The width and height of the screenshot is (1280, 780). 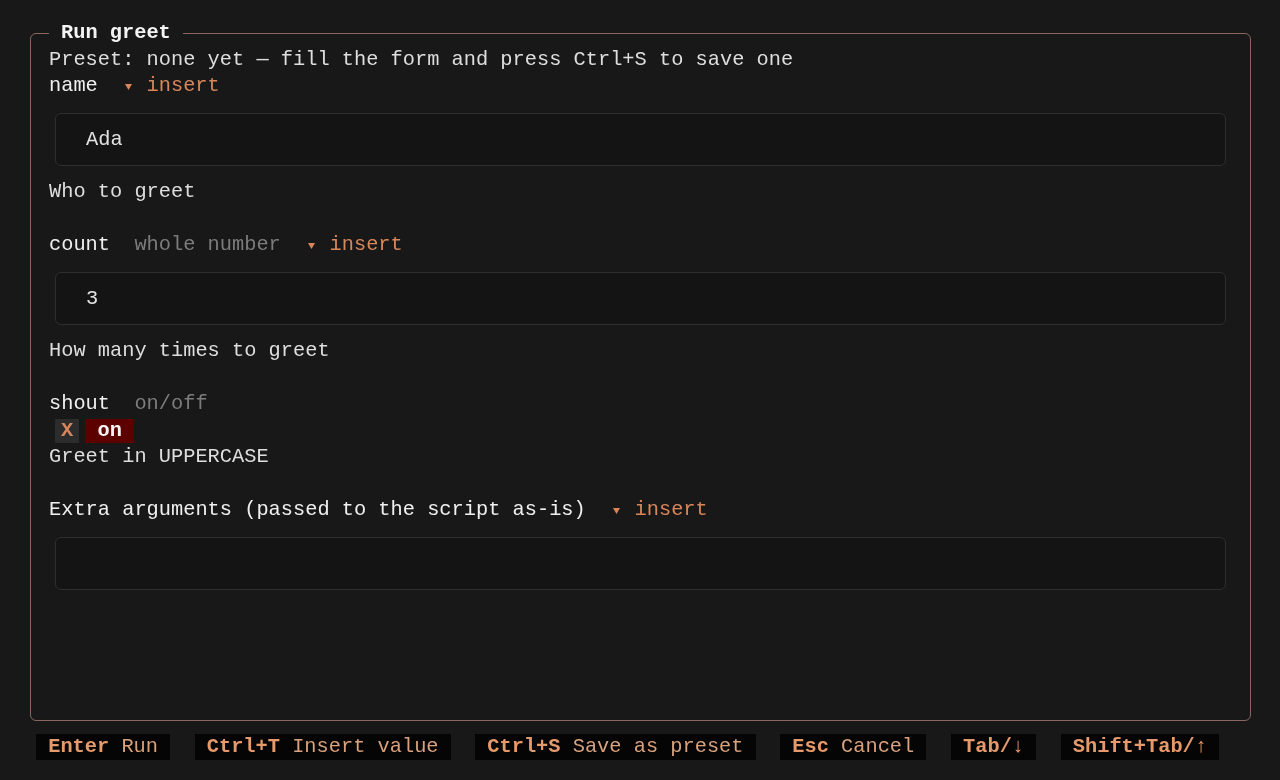 What do you see at coordinates (103, 747) in the screenshot?
I see `key-binding: Enter Run` at bounding box center [103, 747].